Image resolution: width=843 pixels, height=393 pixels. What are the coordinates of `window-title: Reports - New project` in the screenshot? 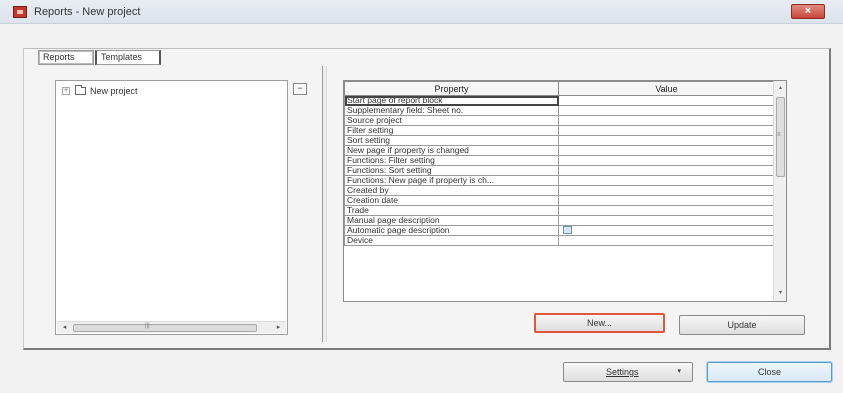 It's located at (87, 12).